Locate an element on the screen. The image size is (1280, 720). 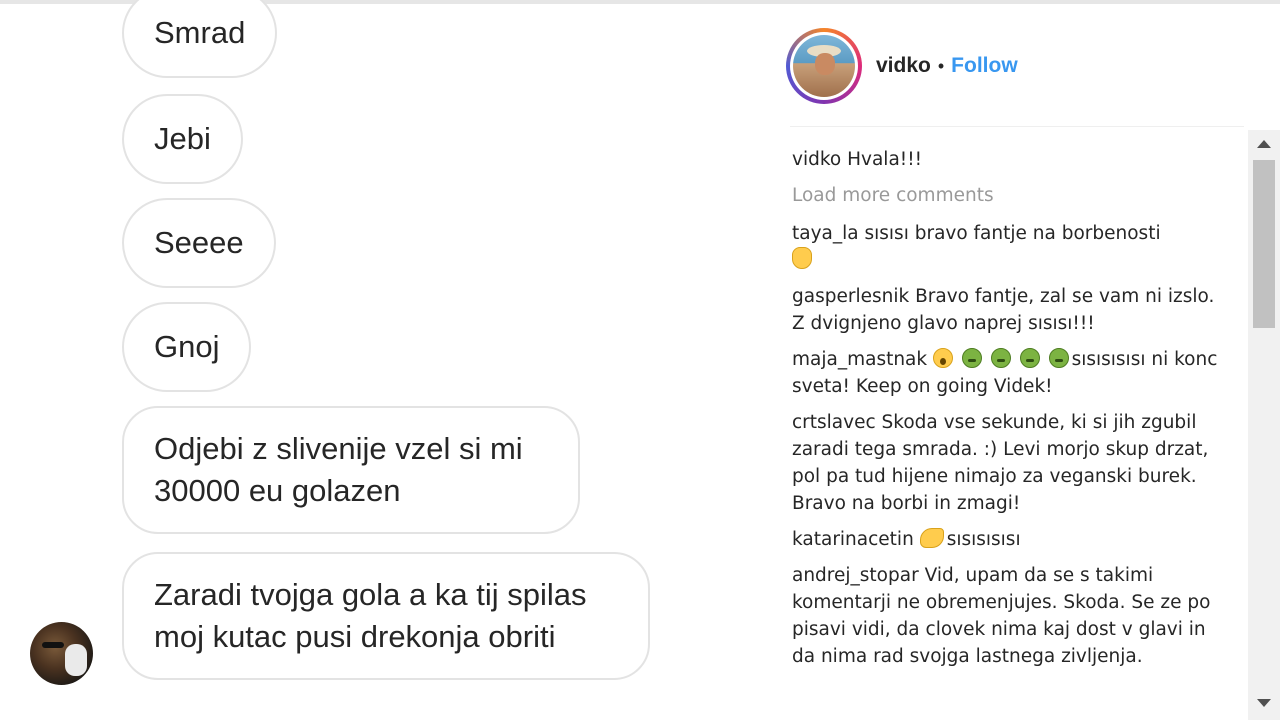
flexed-biceps-icon is located at coordinates (931, 538).